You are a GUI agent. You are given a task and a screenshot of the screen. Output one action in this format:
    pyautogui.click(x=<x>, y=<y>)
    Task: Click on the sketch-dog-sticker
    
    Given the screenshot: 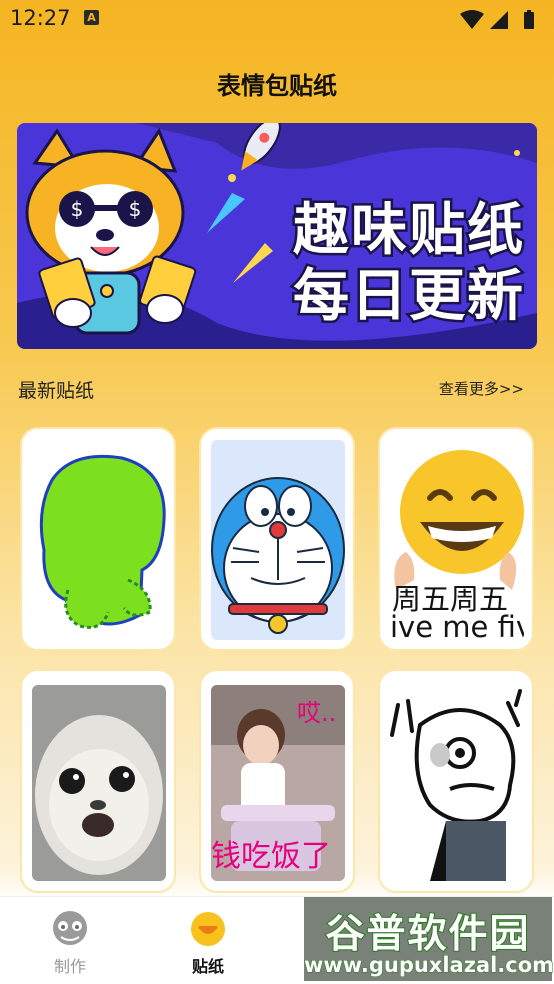 What is the action you would take?
    pyautogui.click(x=457, y=783)
    